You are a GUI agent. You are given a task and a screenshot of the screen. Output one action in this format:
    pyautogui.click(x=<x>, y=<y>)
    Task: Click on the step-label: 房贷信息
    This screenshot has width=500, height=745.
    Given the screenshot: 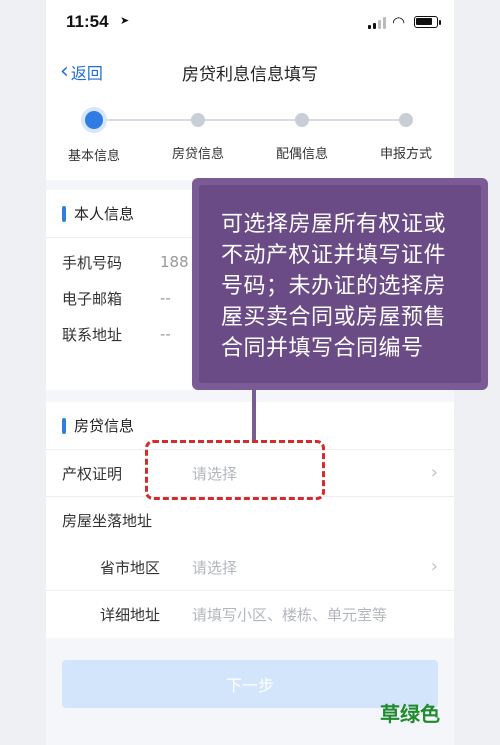 What is the action you would take?
    pyautogui.click(x=197, y=154)
    